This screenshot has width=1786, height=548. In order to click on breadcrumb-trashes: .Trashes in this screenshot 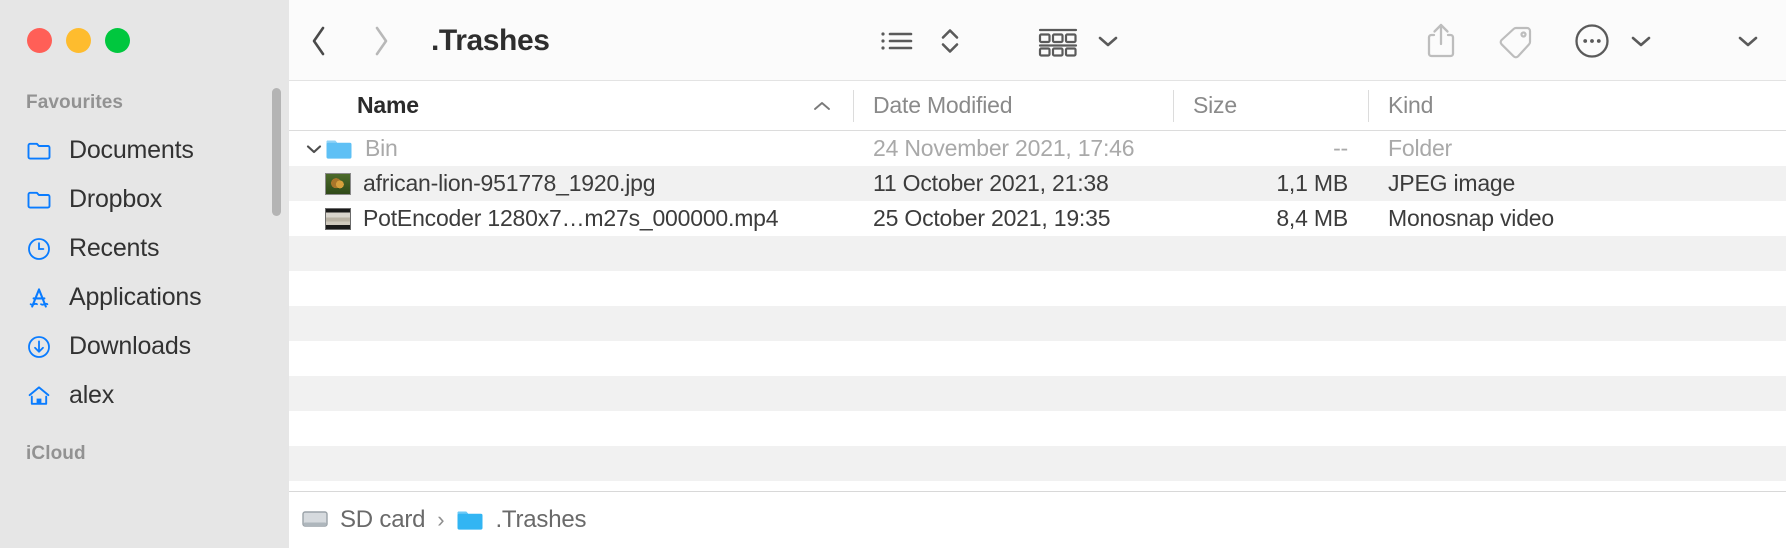, I will do `click(521, 520)`.